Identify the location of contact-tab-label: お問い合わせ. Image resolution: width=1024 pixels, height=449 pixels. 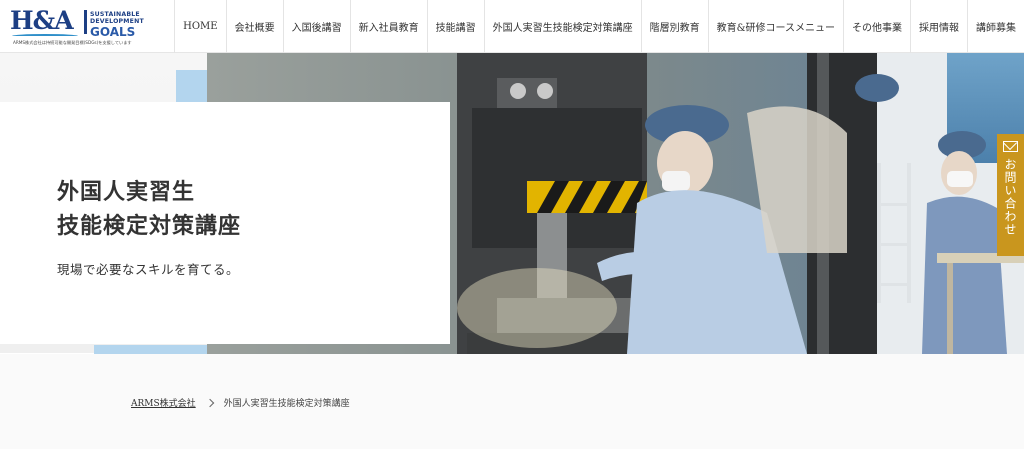
(1010, 197).